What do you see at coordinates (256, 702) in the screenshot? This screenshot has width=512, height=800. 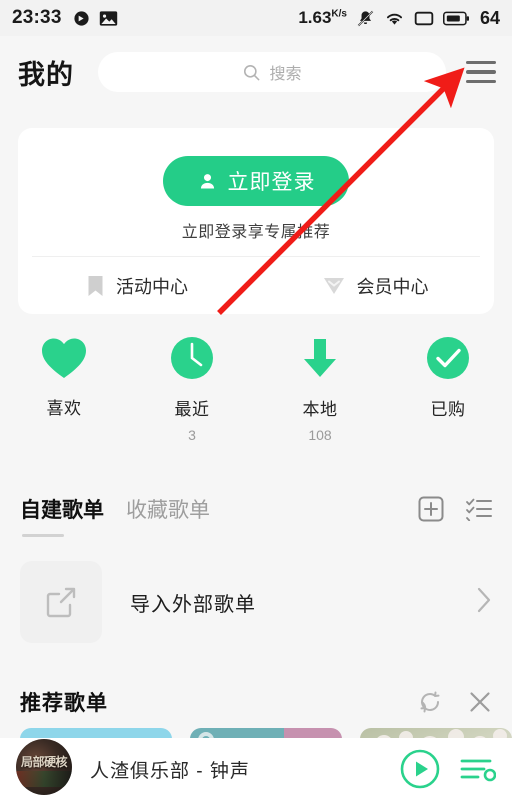 I see `recommend-header: 推荐歌单` at bounding box center [256, 702].